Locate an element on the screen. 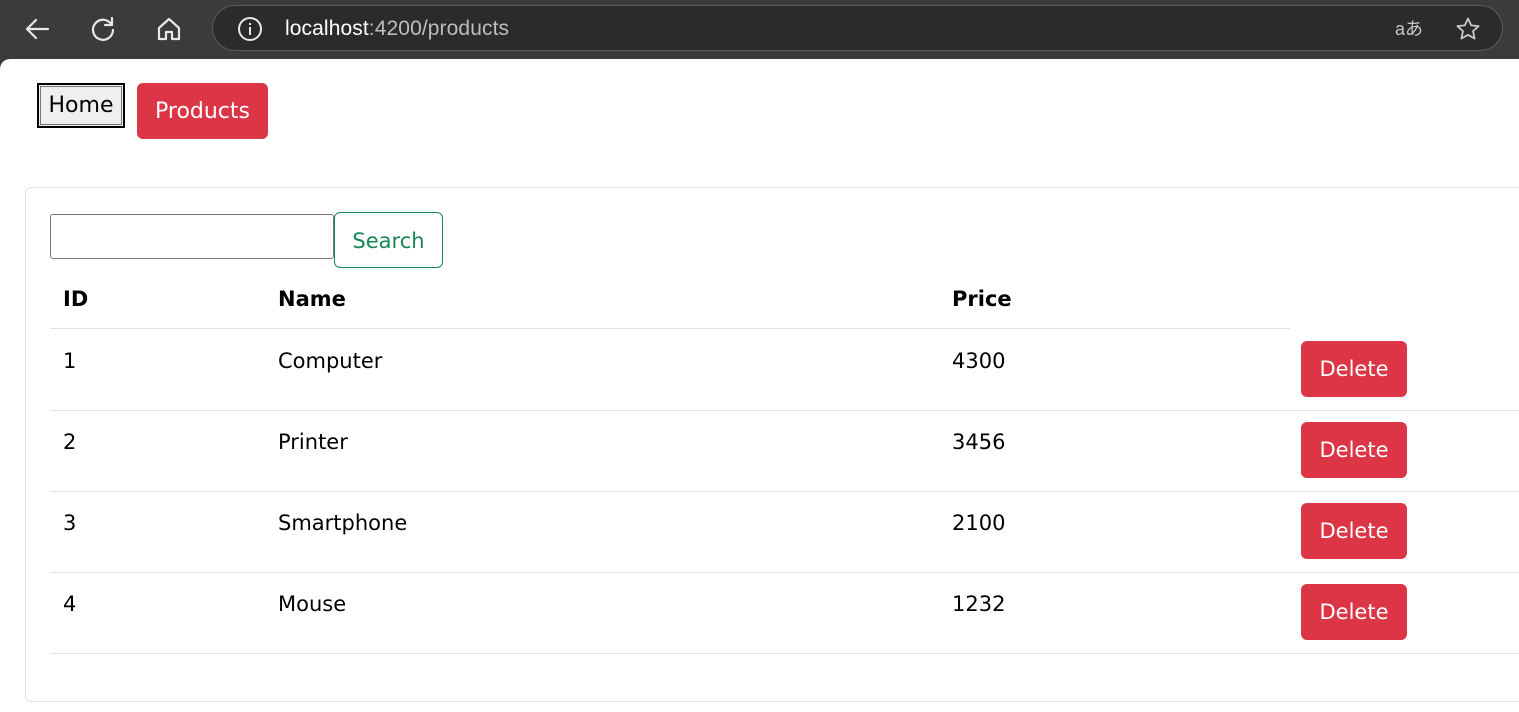 This screenshot has width=1519, height=712. reload-button is located at coordinates (103, 29).